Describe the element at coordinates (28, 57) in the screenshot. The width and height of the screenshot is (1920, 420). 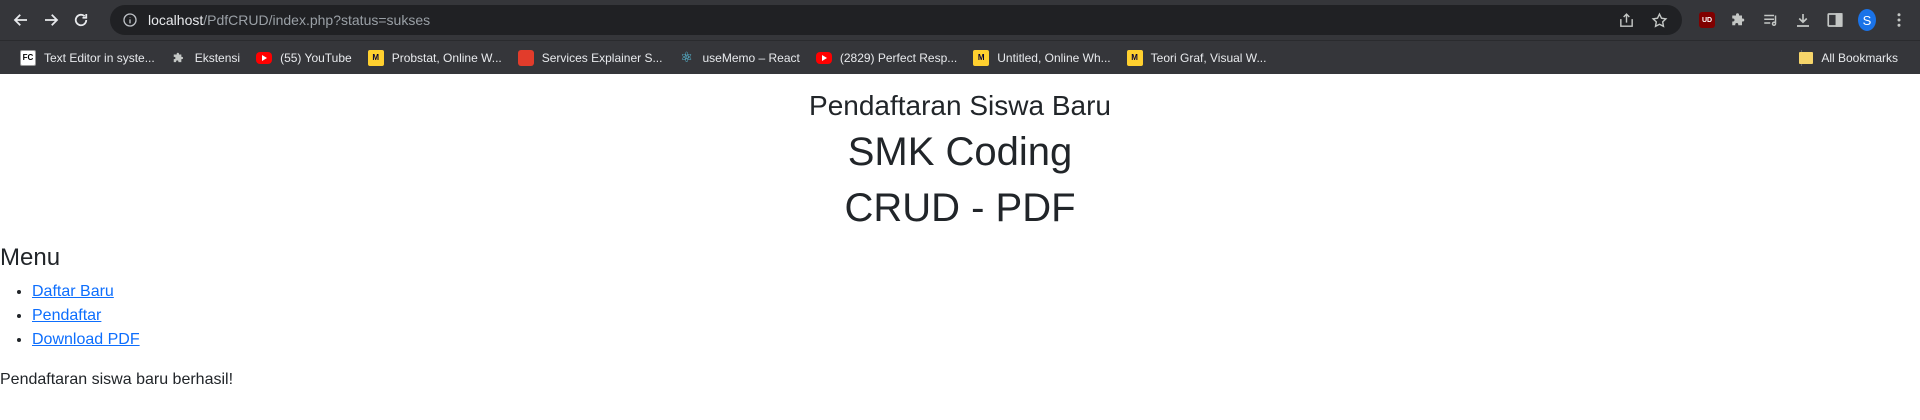
I see `fc-favicon-icon: FC` at that location.